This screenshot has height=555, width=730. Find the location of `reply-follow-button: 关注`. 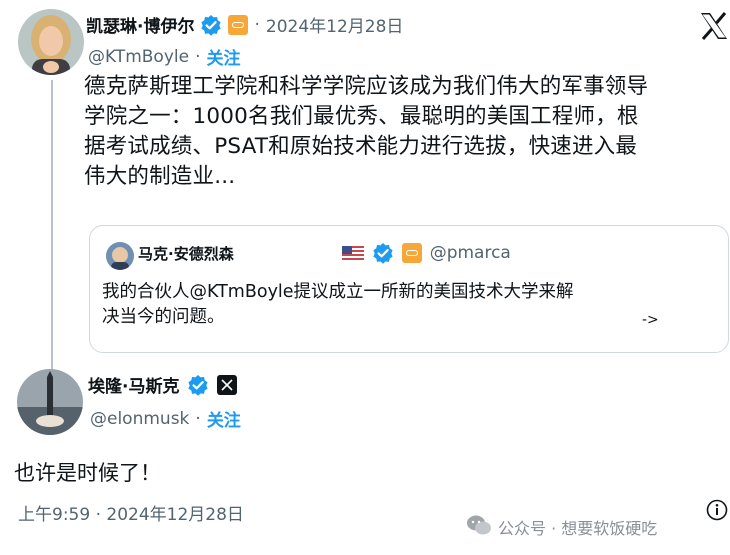

reply-follow-button: 关注 is located at coordinates (224, 418).